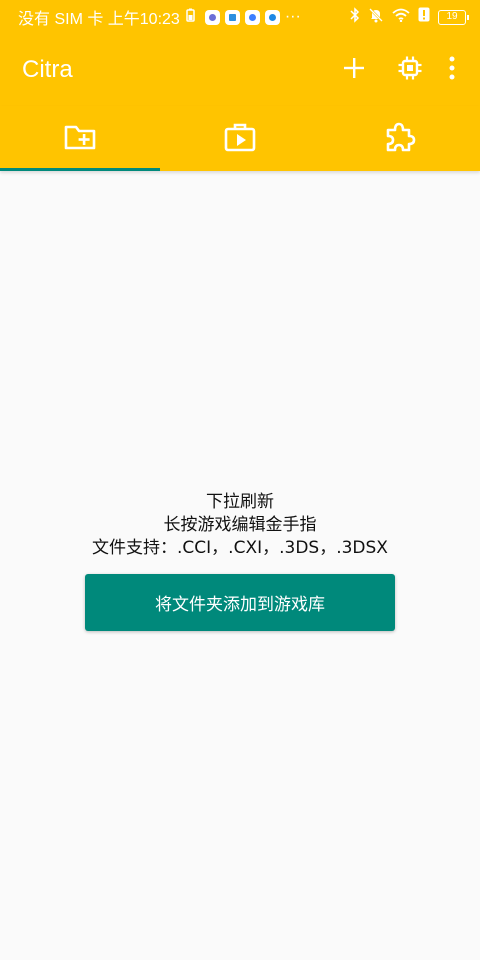  I want to click on folder-add-icon, so click(80, 139).